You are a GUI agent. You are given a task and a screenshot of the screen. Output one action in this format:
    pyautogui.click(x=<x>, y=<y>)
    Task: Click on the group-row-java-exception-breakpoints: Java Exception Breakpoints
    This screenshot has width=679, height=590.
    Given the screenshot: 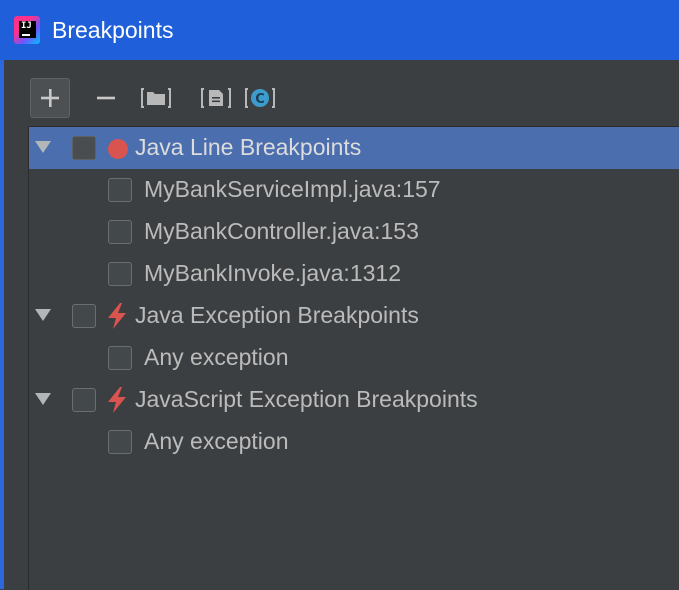 What is the action you would take?
    pyautogui.click(x=354, y=316)
    